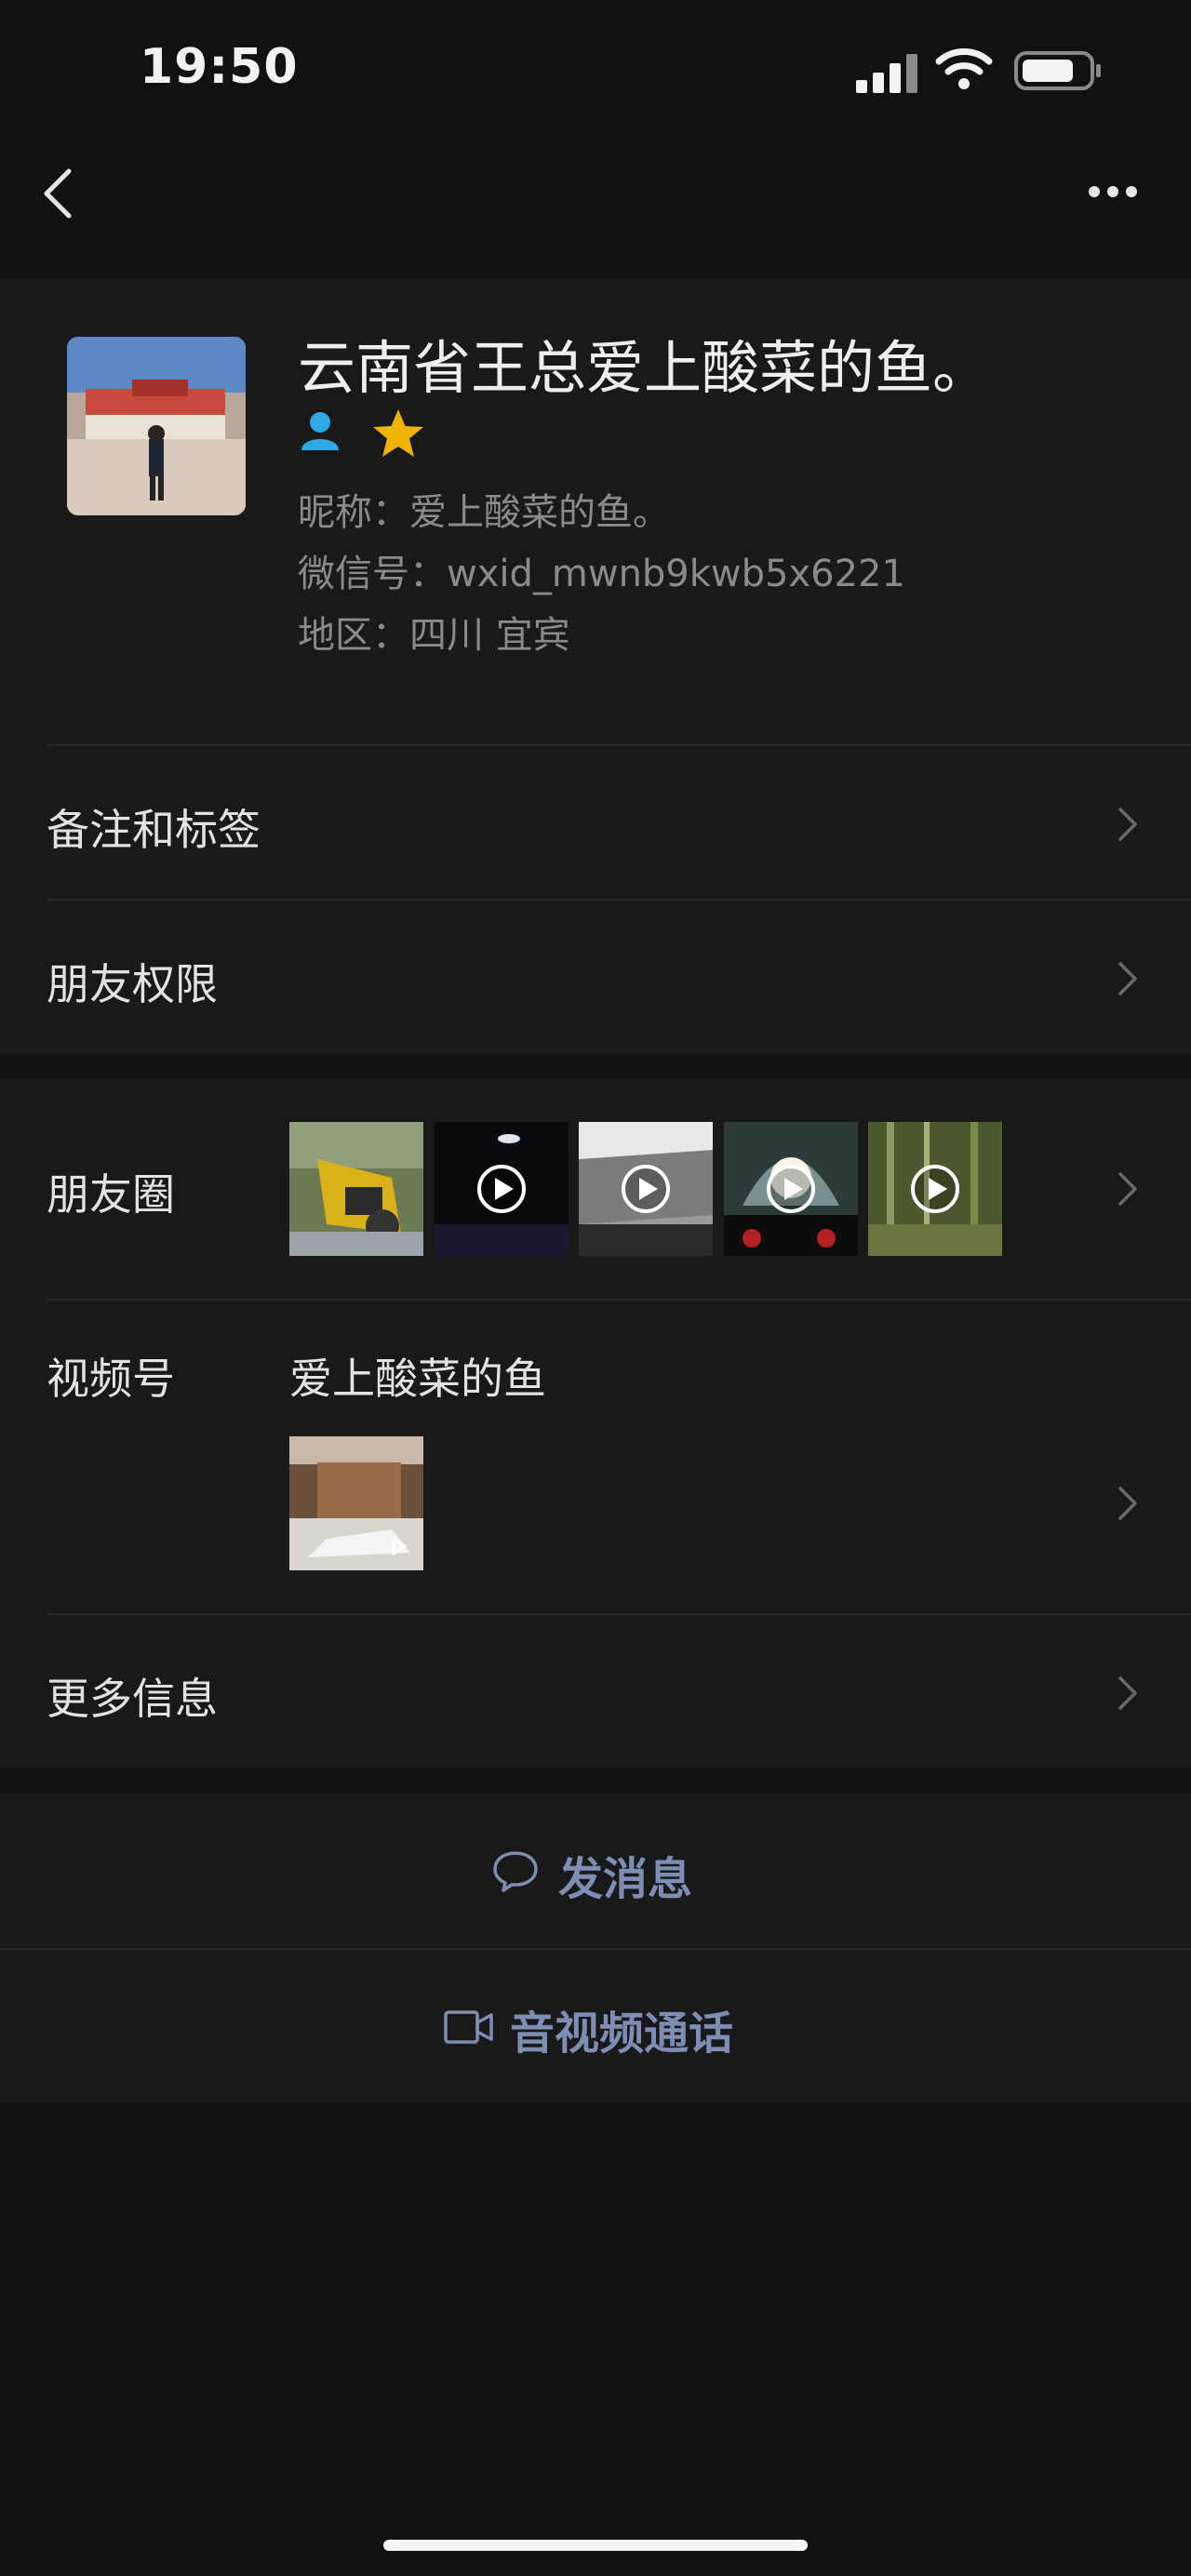 The image size is (1191, 2576). I want to click on channels-row, so click(595, 1457).